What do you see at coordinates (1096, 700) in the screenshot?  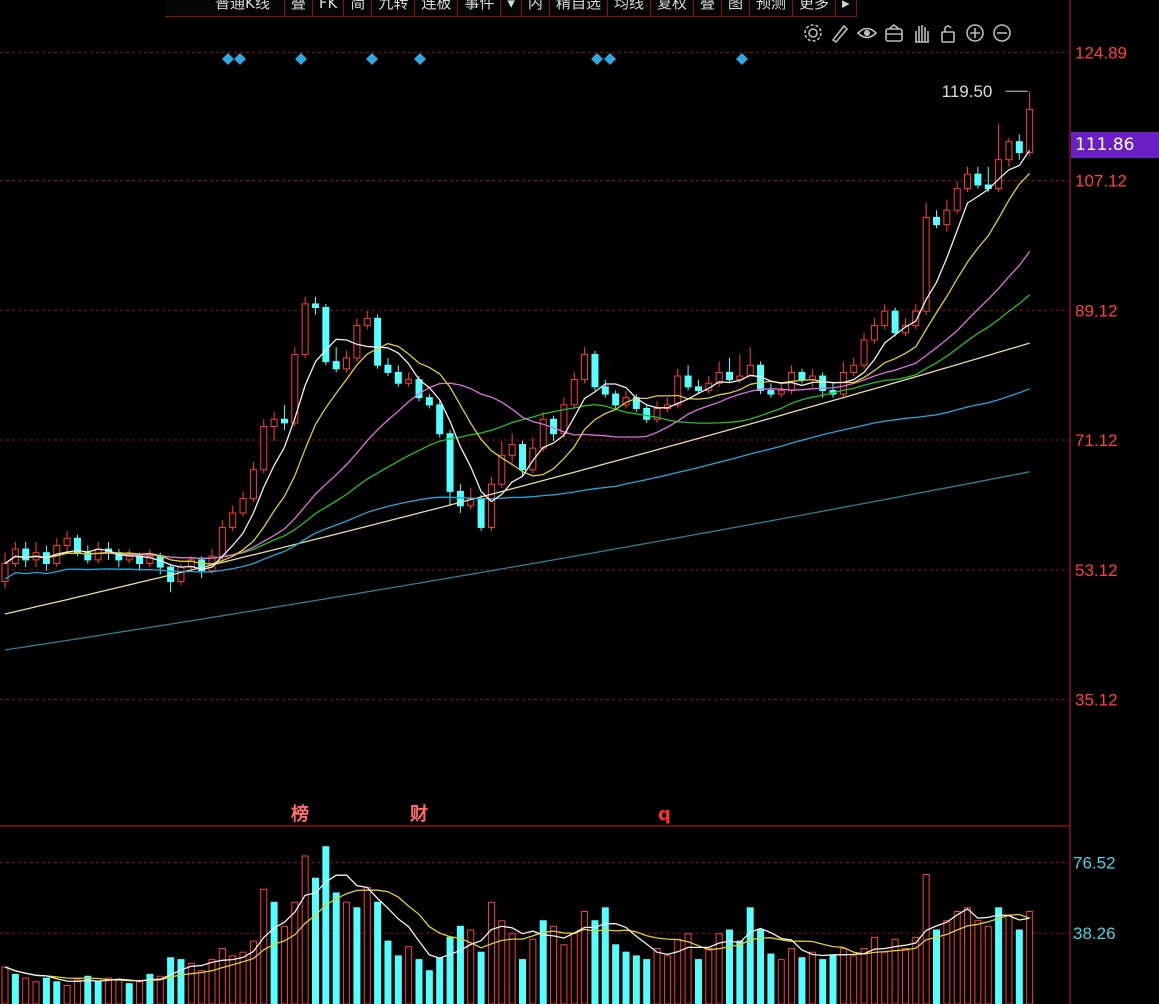 I see `price-tick-label: 35.12` at bounding box center [1096, 700].